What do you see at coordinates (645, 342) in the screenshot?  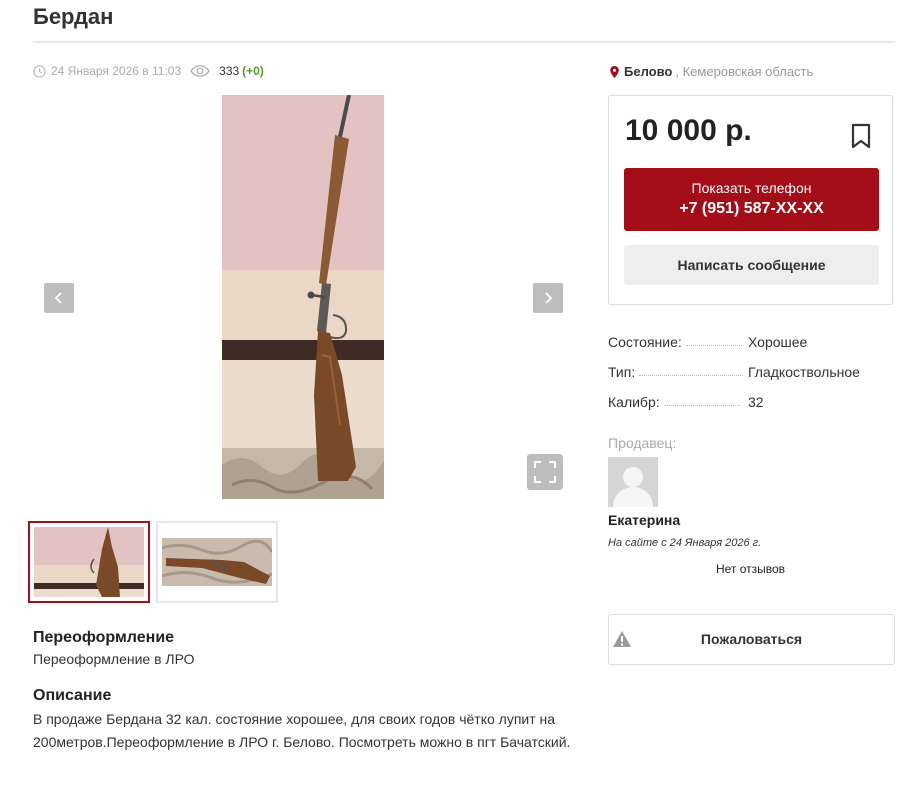 I see `property-key: Состояние:` at bounding box center [645, 342].